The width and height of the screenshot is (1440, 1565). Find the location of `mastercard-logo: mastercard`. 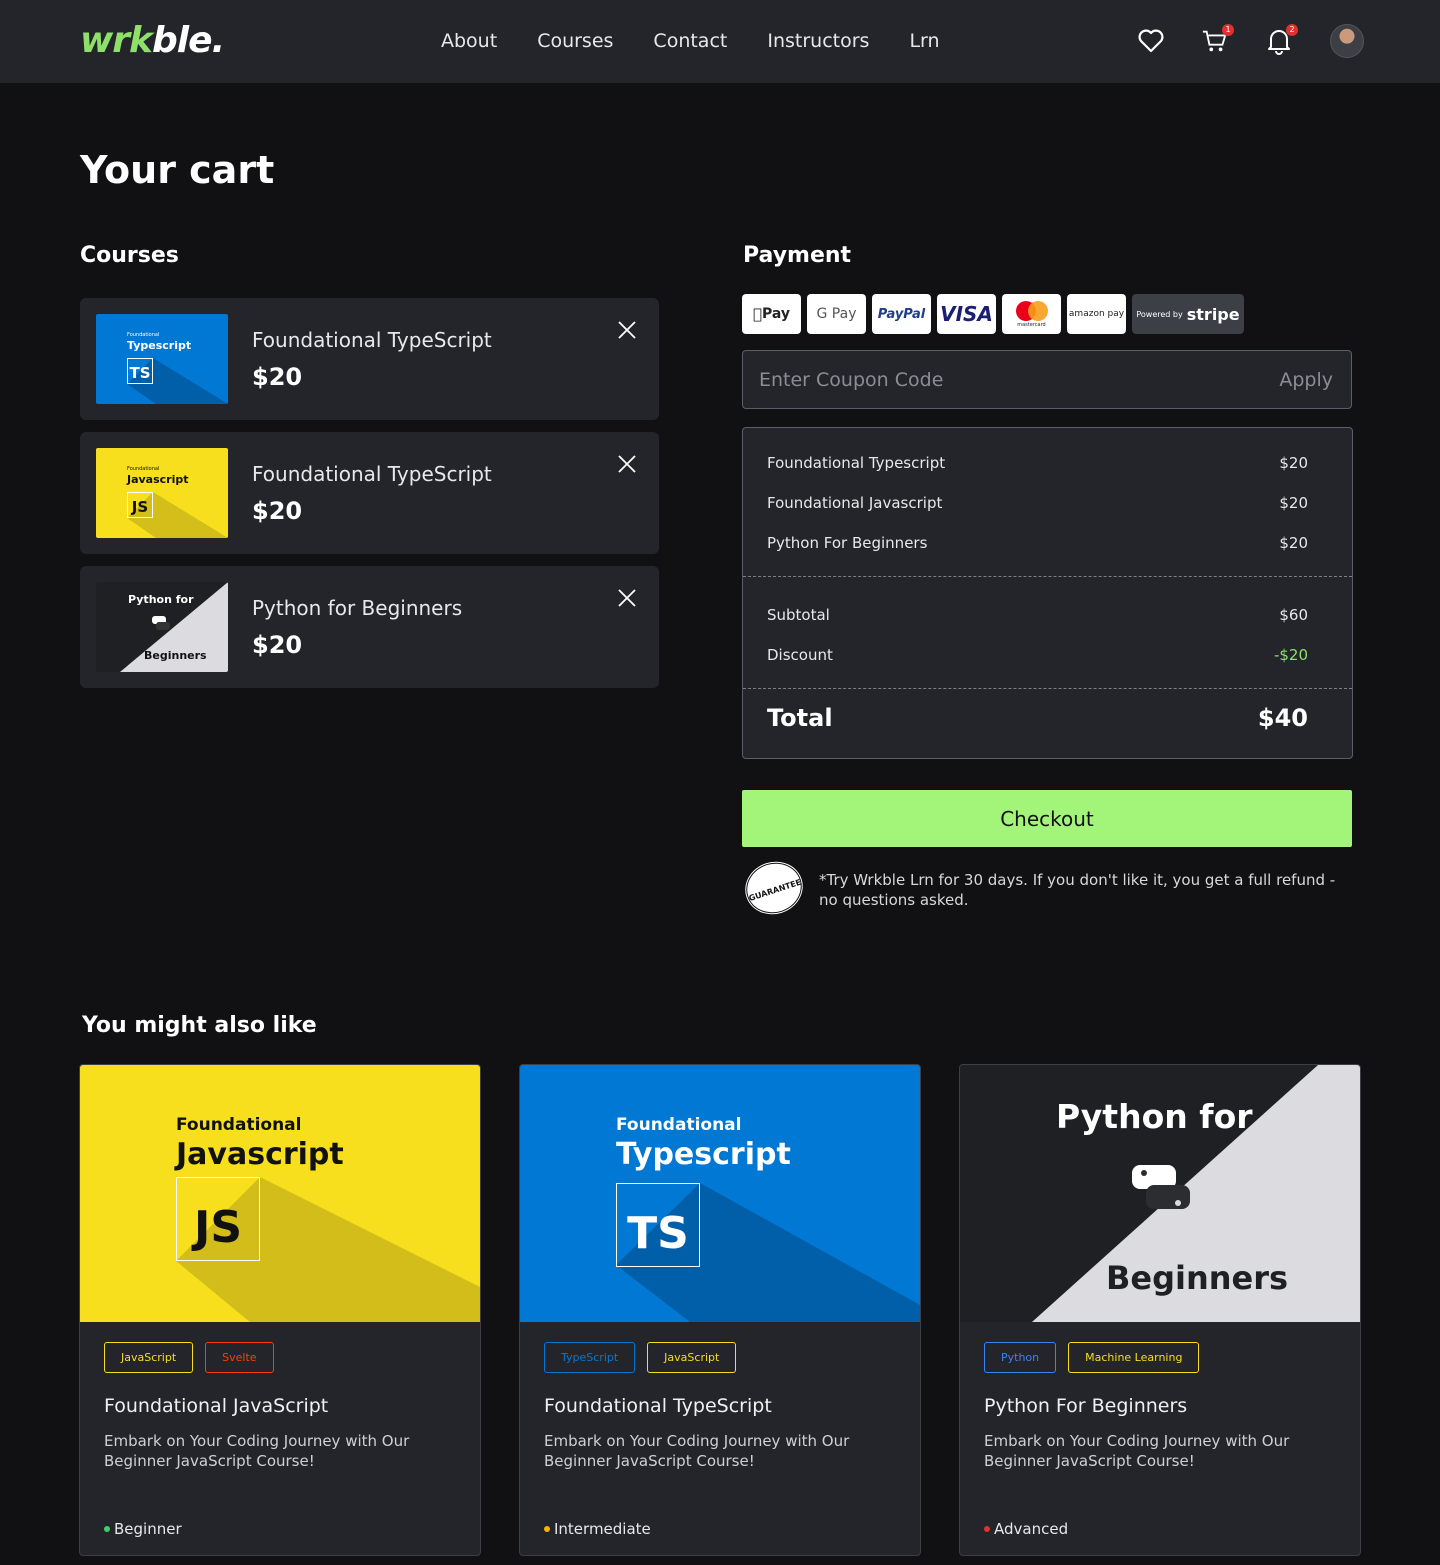

mastercard-logo: mastercard is located at coordinates (1031, 314).